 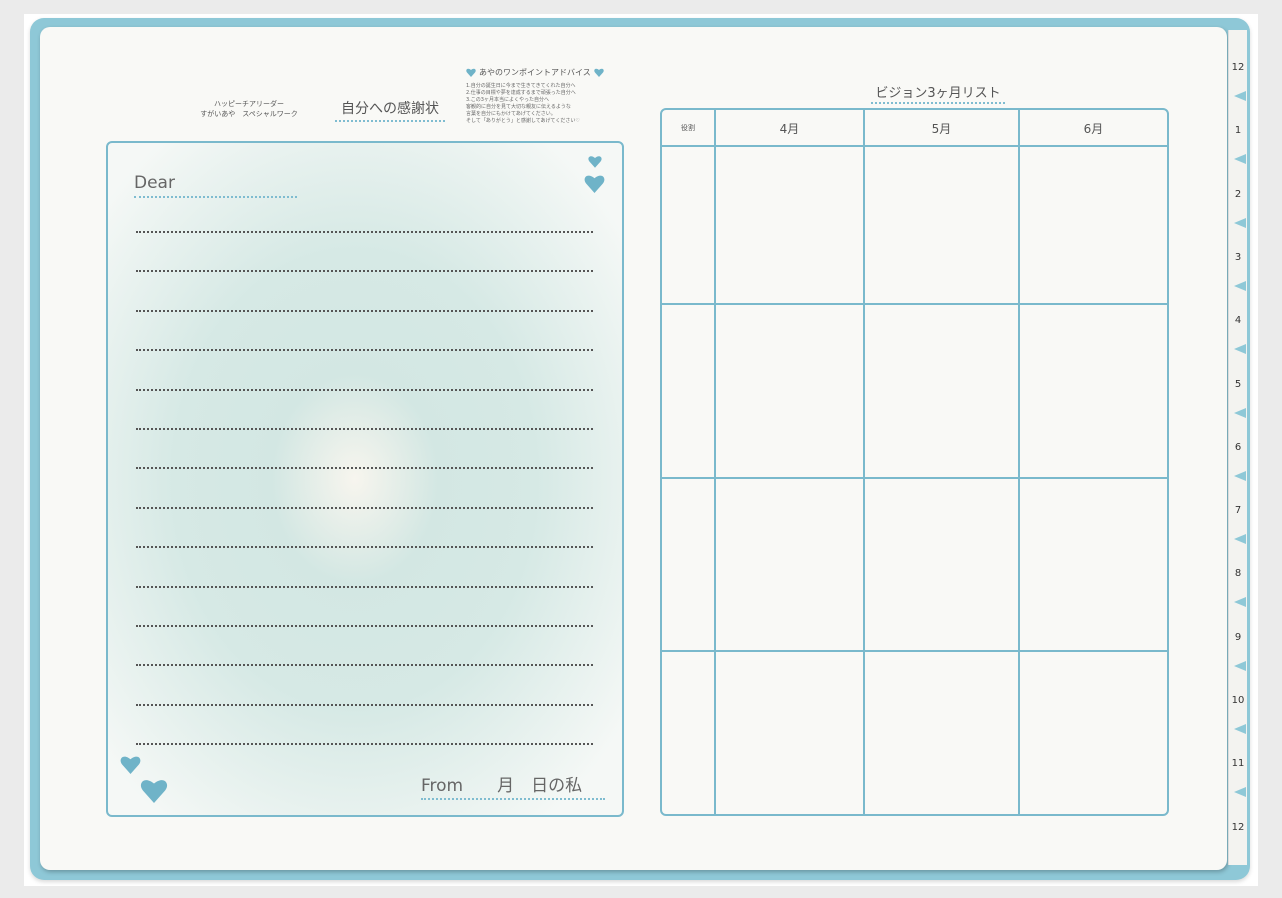 I want to click on advice-line: 客観的に自分を見て大切な親友に伝えるような, so click(x=518, y=107).